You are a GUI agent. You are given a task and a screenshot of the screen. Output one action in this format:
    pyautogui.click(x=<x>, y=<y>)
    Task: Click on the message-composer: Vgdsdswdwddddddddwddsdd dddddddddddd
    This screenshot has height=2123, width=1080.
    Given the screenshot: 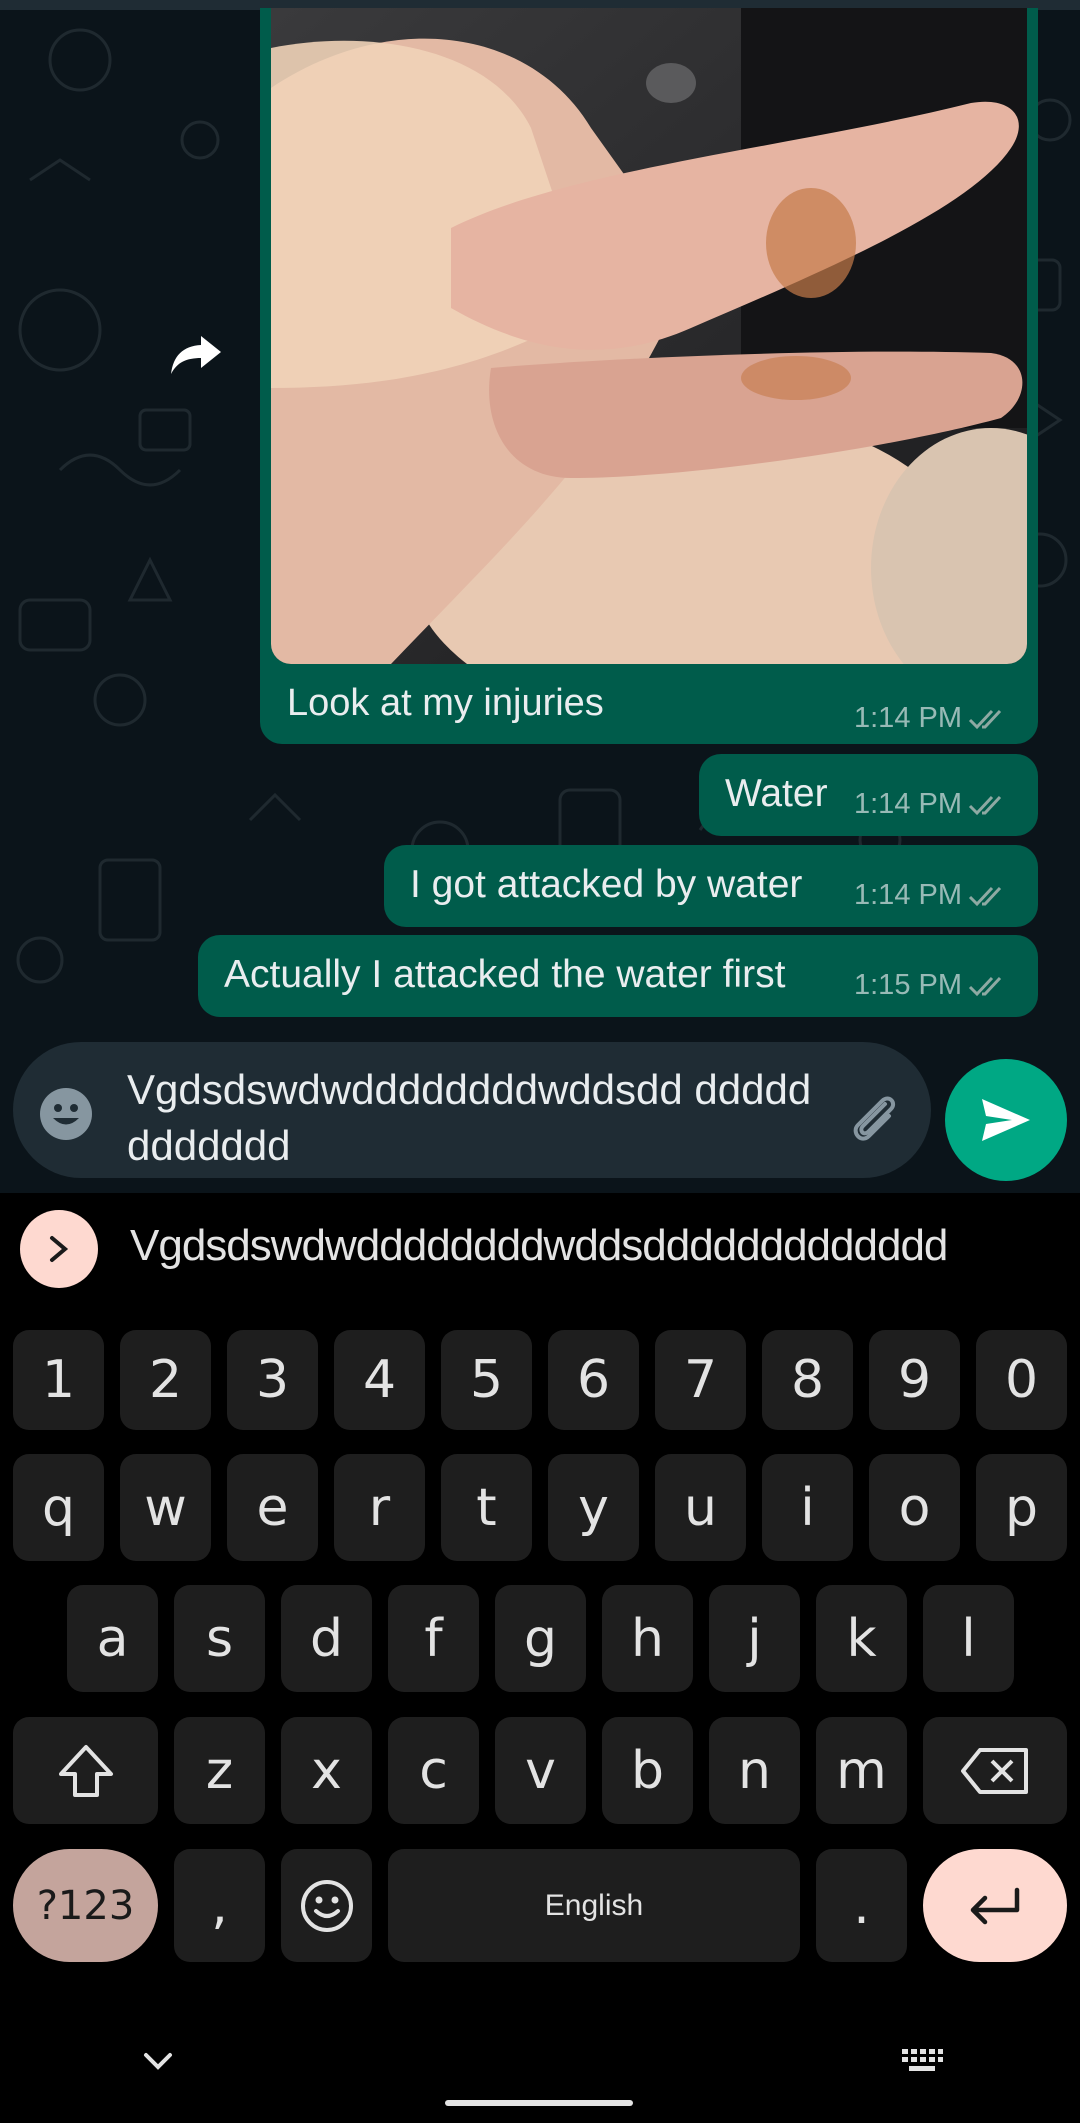 What is the action you would take?
    pyautogui.click(x=472, y=1110)
    